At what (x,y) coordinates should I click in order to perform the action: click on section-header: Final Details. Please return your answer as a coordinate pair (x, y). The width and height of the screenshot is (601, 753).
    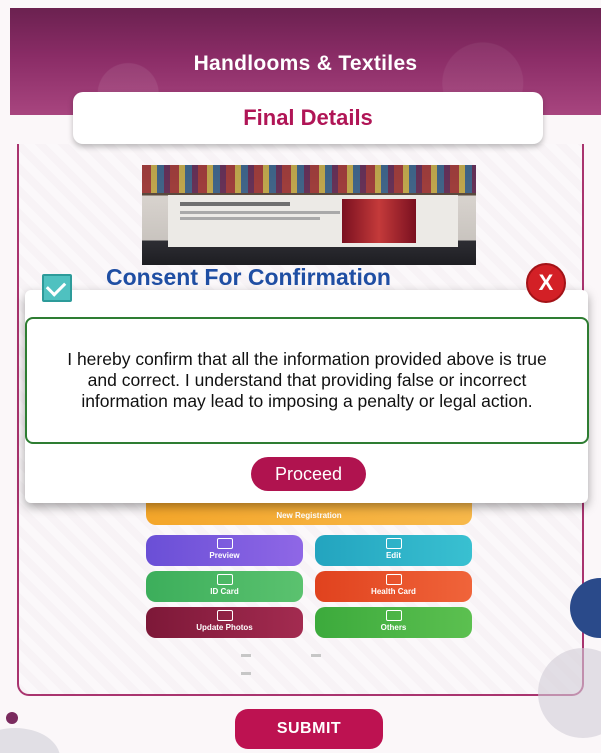
    Looking at the image, I should click on (308, 118).